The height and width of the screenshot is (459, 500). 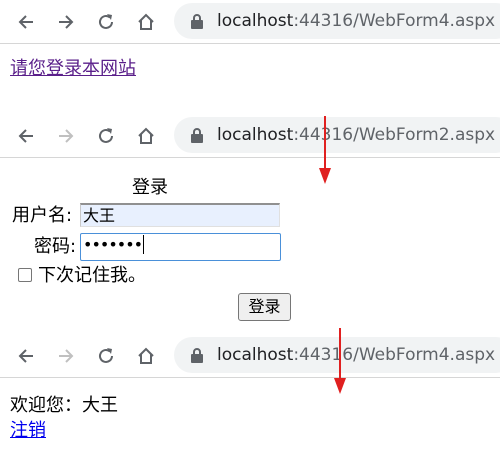 I want to click on url-text: localhost:44316/WebForm2.aspx, so click(x=356, y=135).